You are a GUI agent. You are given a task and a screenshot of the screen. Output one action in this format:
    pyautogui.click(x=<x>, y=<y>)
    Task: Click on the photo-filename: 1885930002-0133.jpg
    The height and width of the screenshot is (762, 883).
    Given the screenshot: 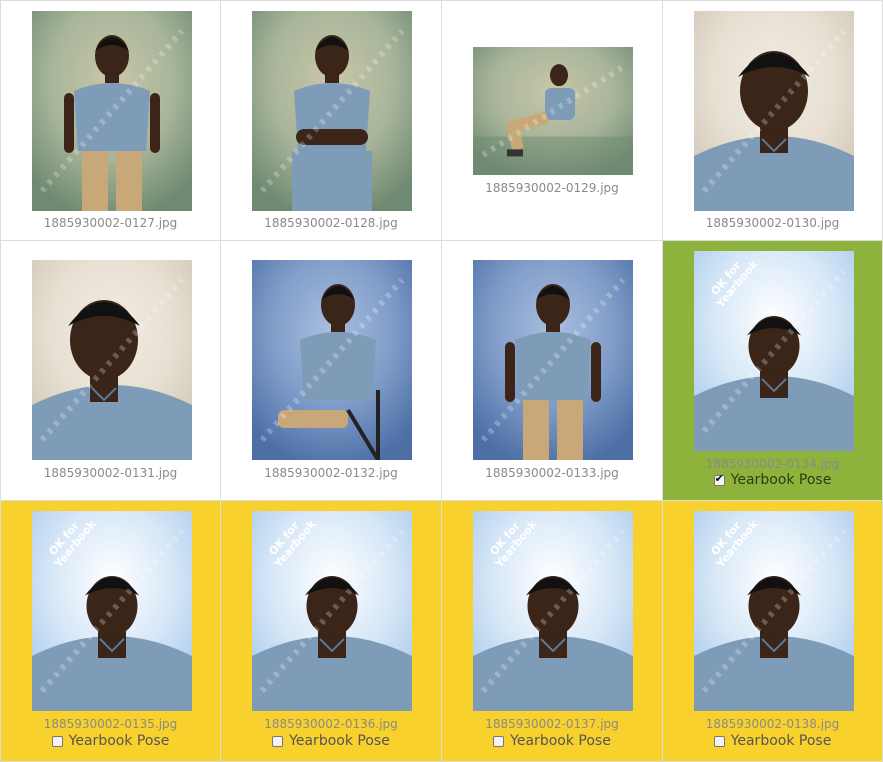 What is the action you would take?
    pyautogui.click(x=552, y=473)
    